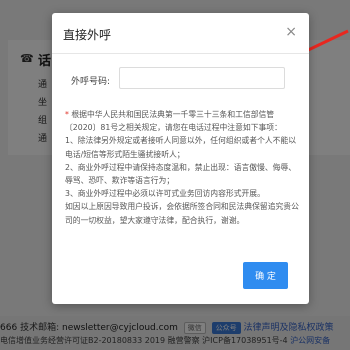 The image size is (350, 350). I want to click on close-icon: ×, so click(291, 32).